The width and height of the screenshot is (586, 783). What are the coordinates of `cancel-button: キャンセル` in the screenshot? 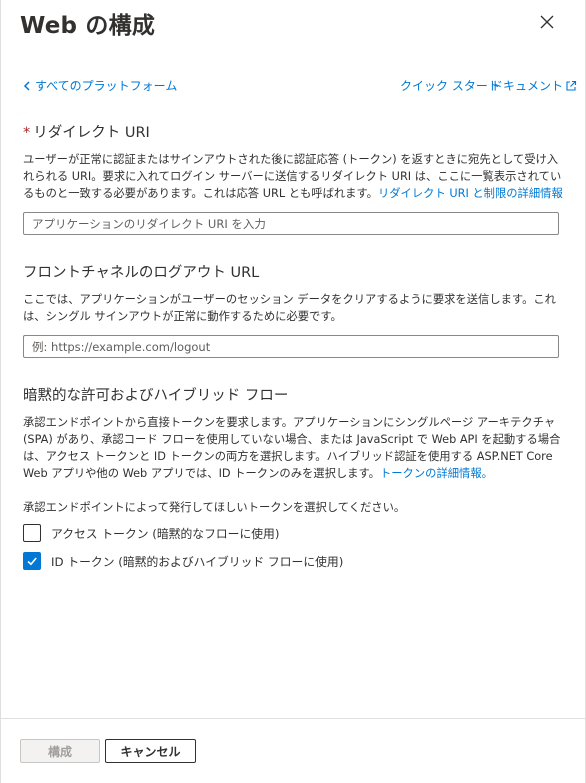 It's located at (150, 751).